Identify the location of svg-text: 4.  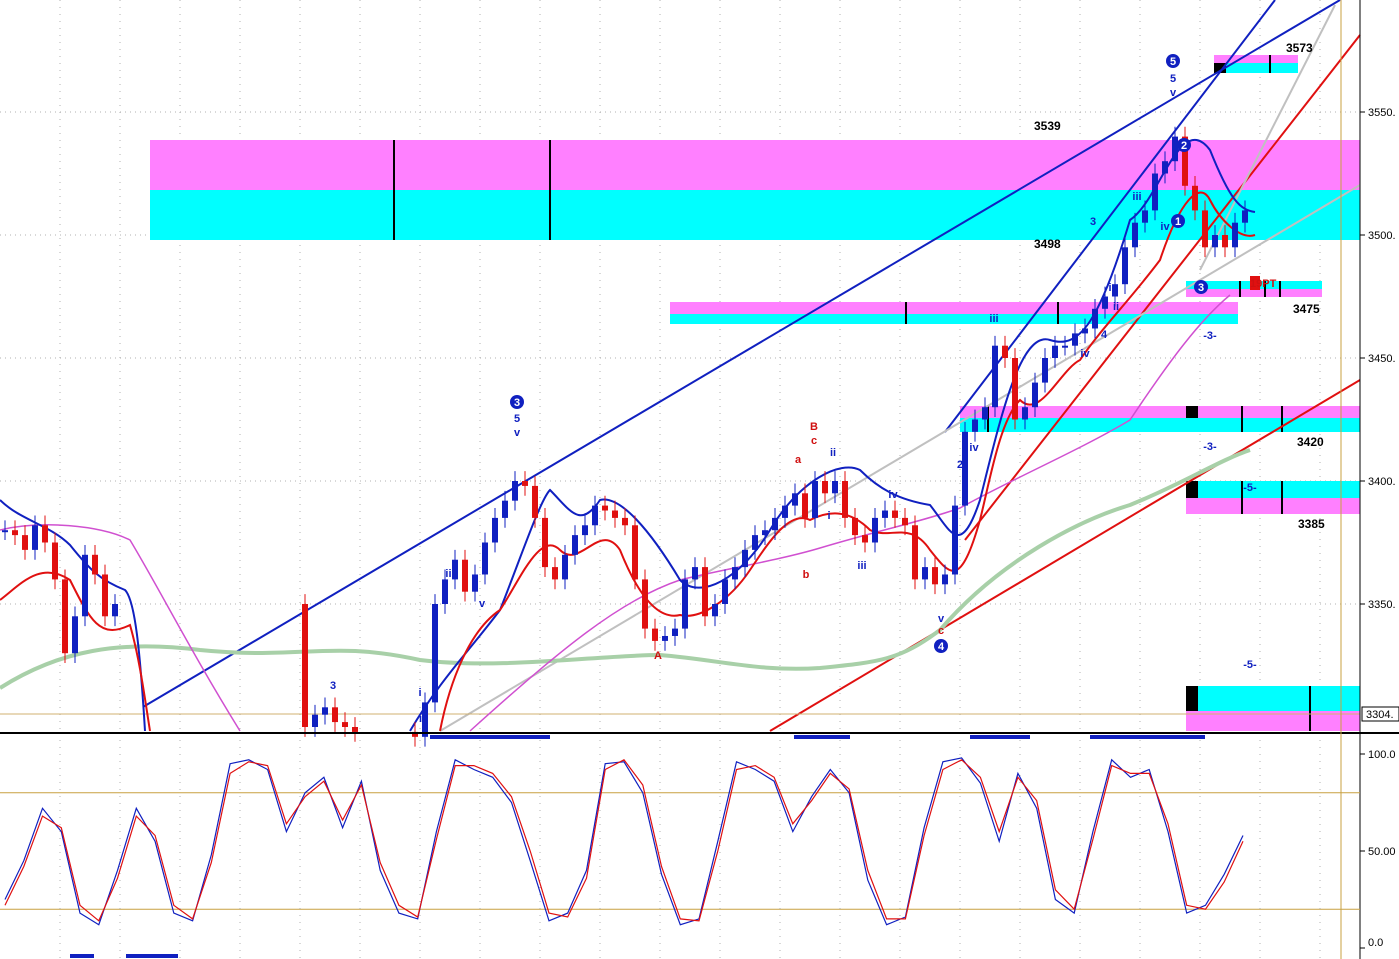
(941, 647).